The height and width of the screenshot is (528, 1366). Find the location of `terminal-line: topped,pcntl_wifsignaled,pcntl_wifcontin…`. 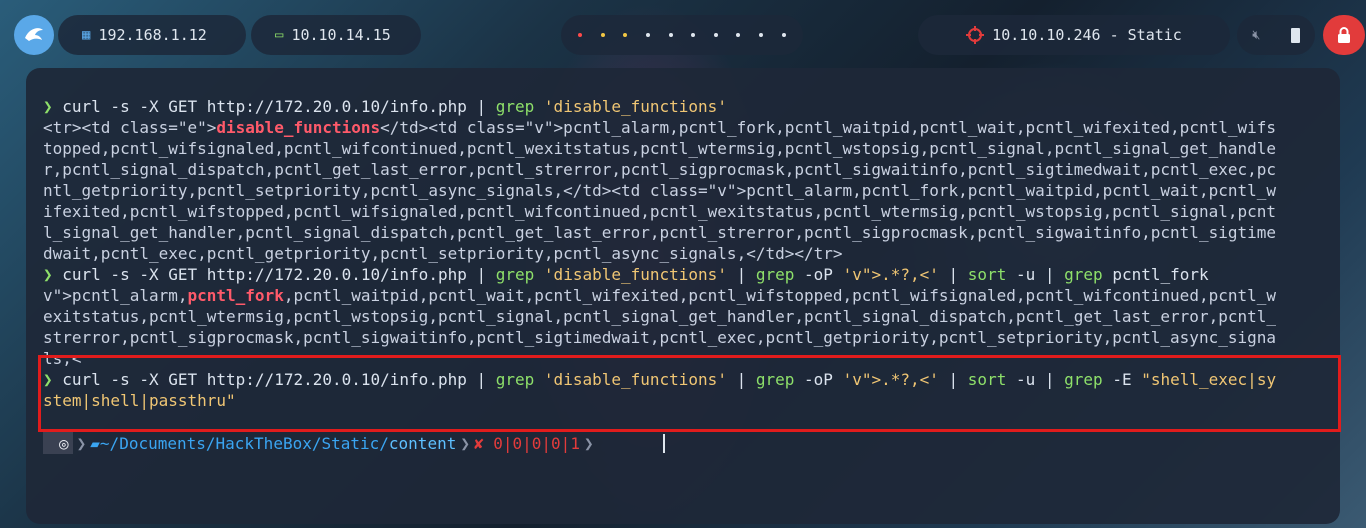

terminal-line: topped,pcntl_wifsignaled,pcntl_wifcontin… is located at coordinates (688, 148).